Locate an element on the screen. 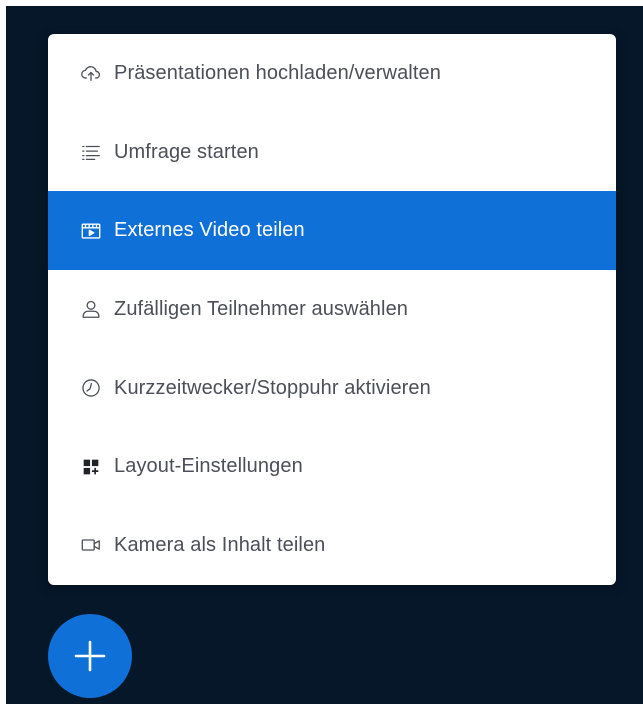  menu-item-share-external-video: Externes Video teilen is located at coordinates (332, 231).